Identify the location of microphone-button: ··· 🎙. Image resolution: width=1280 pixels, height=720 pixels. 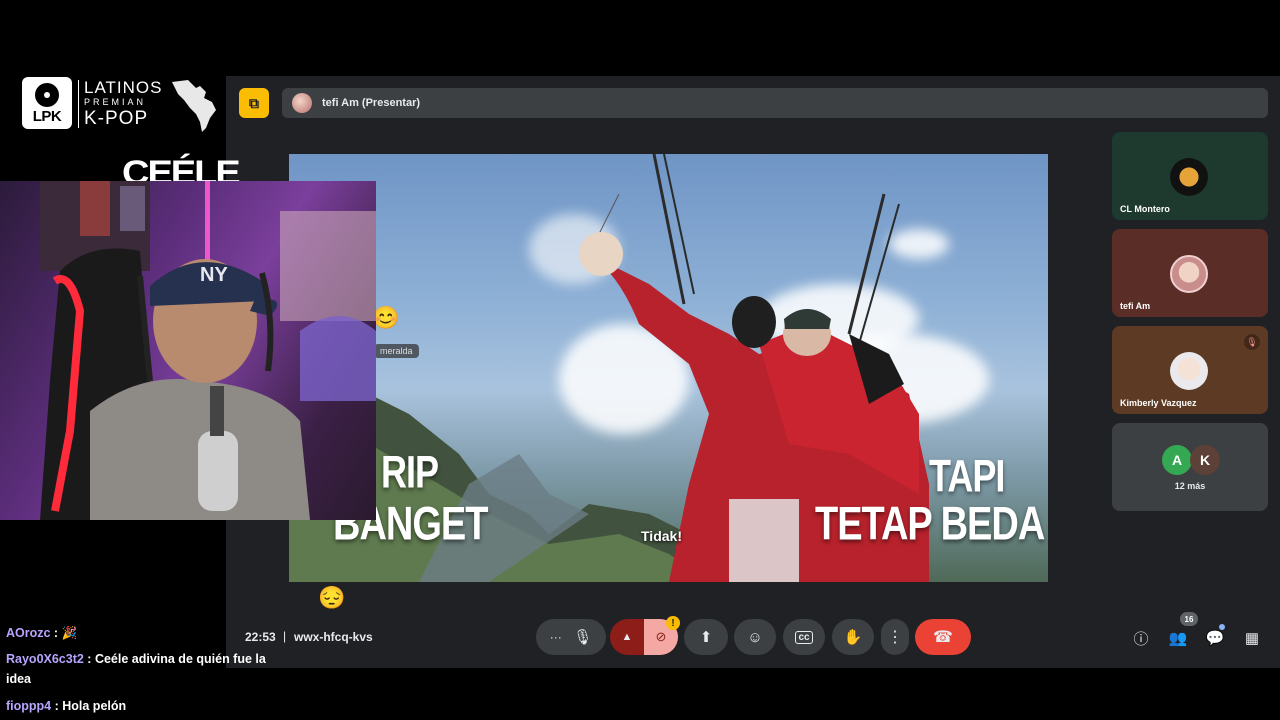
(571, 637).